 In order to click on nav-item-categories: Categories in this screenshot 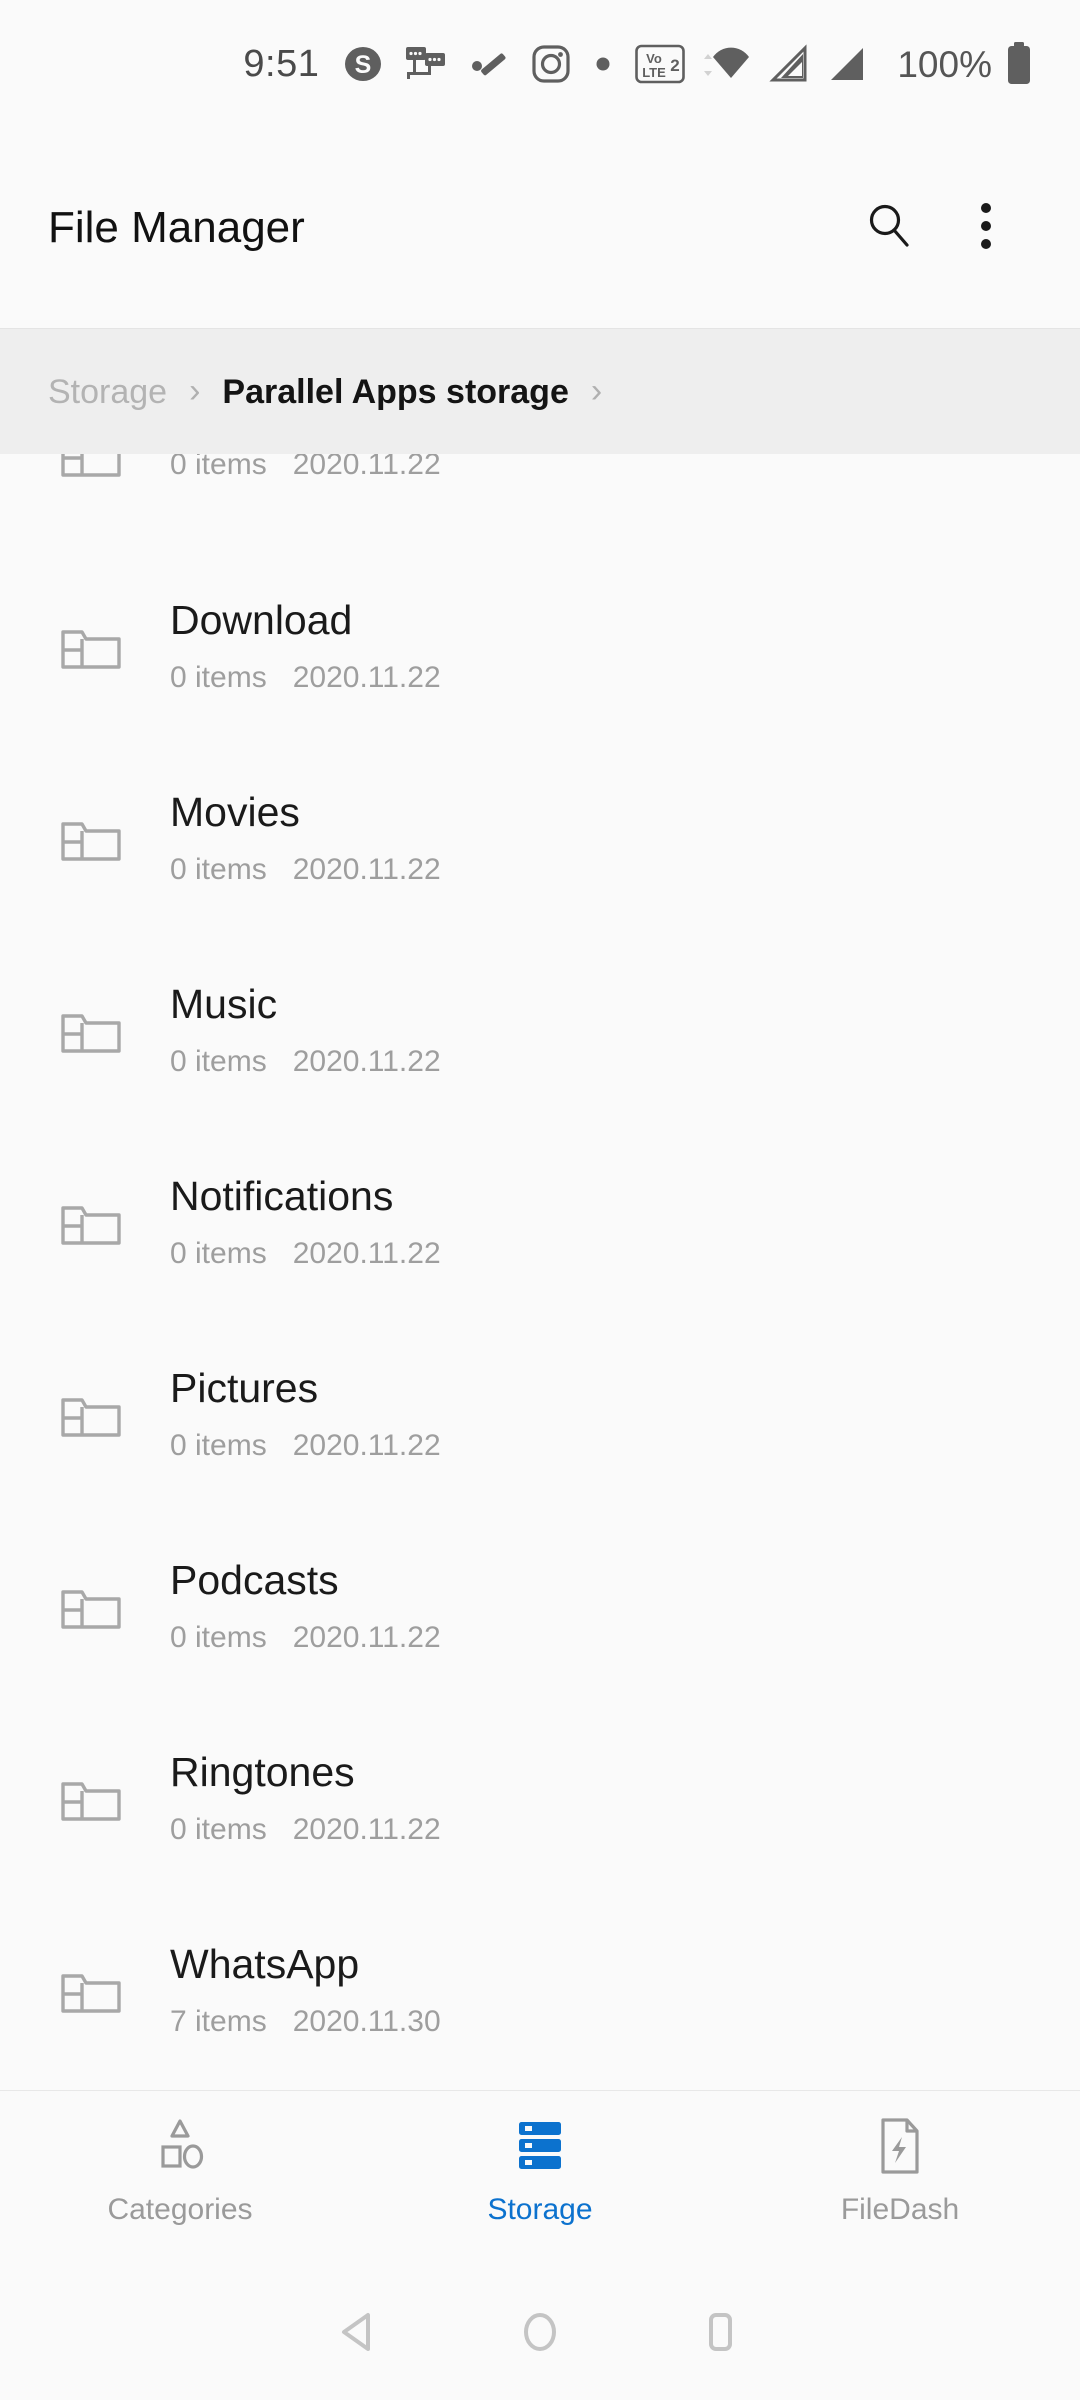, I will do `click(180, 2170)`.